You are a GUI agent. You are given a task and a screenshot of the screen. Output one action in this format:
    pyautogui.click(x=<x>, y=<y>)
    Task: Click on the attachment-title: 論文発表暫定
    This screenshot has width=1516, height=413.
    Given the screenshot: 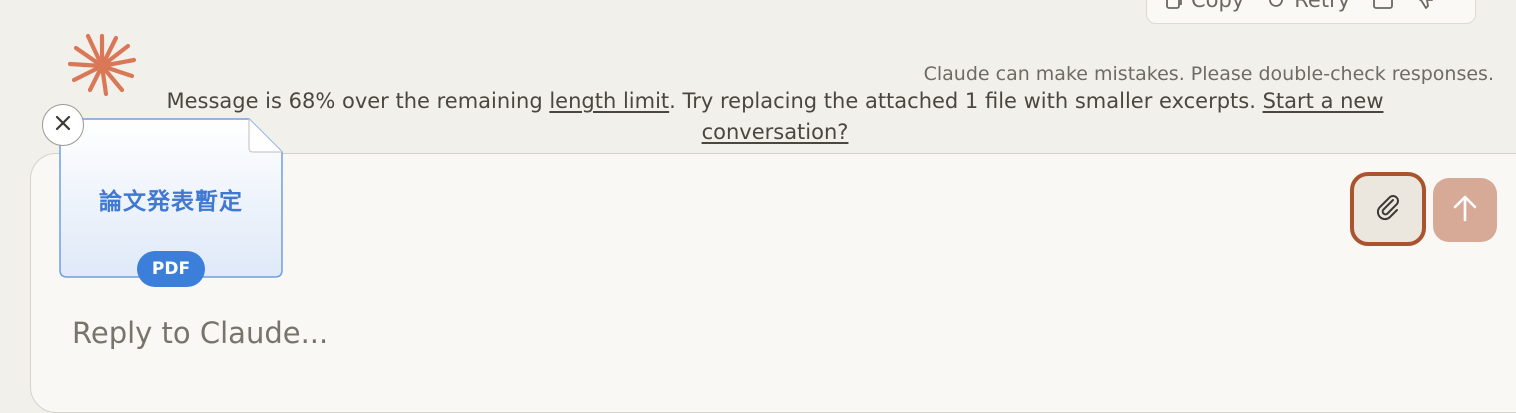 What is the action you would take?
    pyautogui.click(x=171, y=202)
    